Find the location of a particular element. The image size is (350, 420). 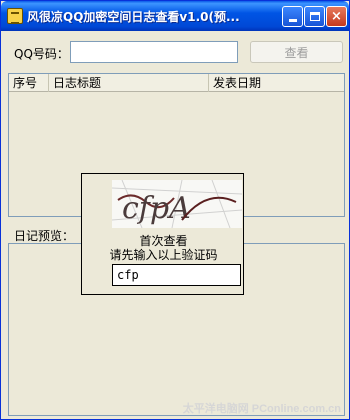

close-button: × is located at coordinates (336, 16).